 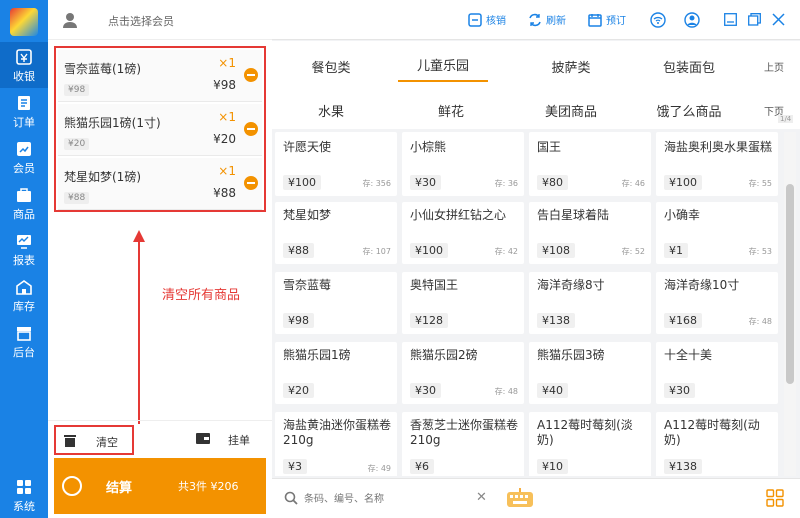 What do you see at coordinates (160, 130) in the screenshot?
I see `cart-item: 熊猫乐园1磅(1寸) ¥20 ×1 ¥20` at bounding box center [160, 130].